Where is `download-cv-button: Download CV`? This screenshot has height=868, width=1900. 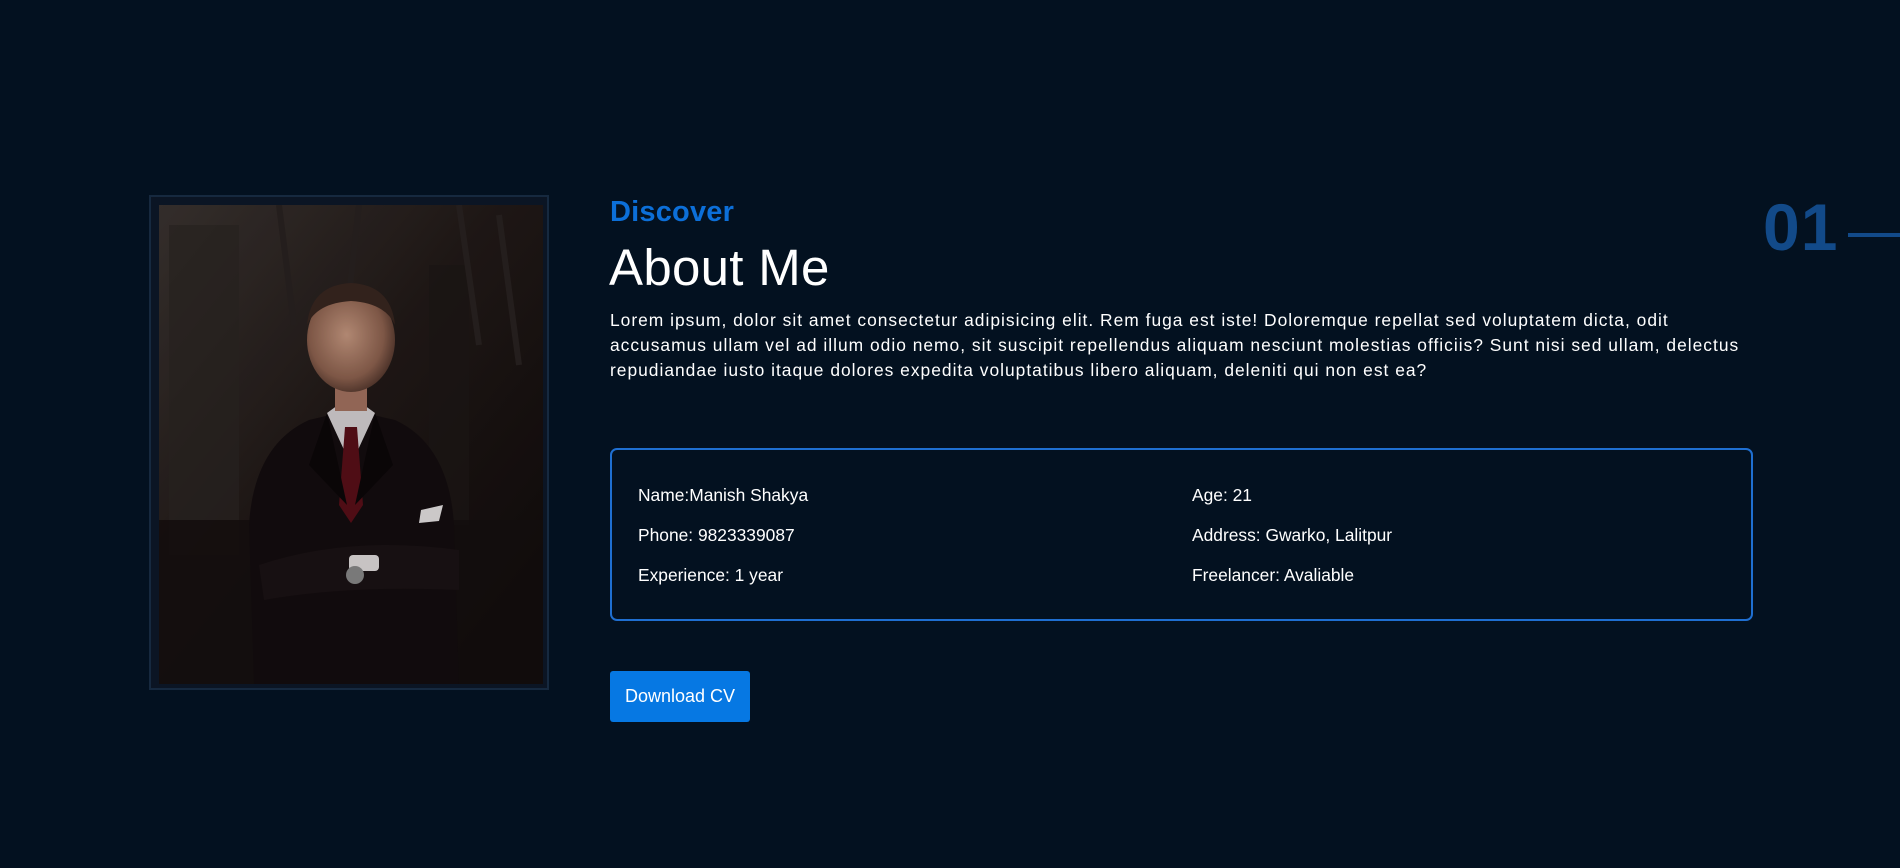
download-cv-button: Download CV is located at coordinates (680, 696).